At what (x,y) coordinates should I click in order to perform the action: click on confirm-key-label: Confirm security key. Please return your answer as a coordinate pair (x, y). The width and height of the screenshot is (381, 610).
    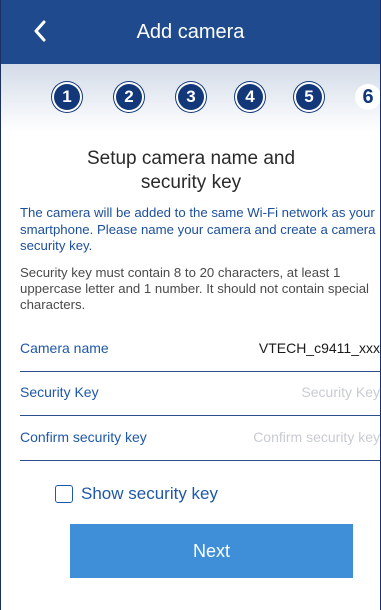
    Looking at the image, I should click on (83, 437).